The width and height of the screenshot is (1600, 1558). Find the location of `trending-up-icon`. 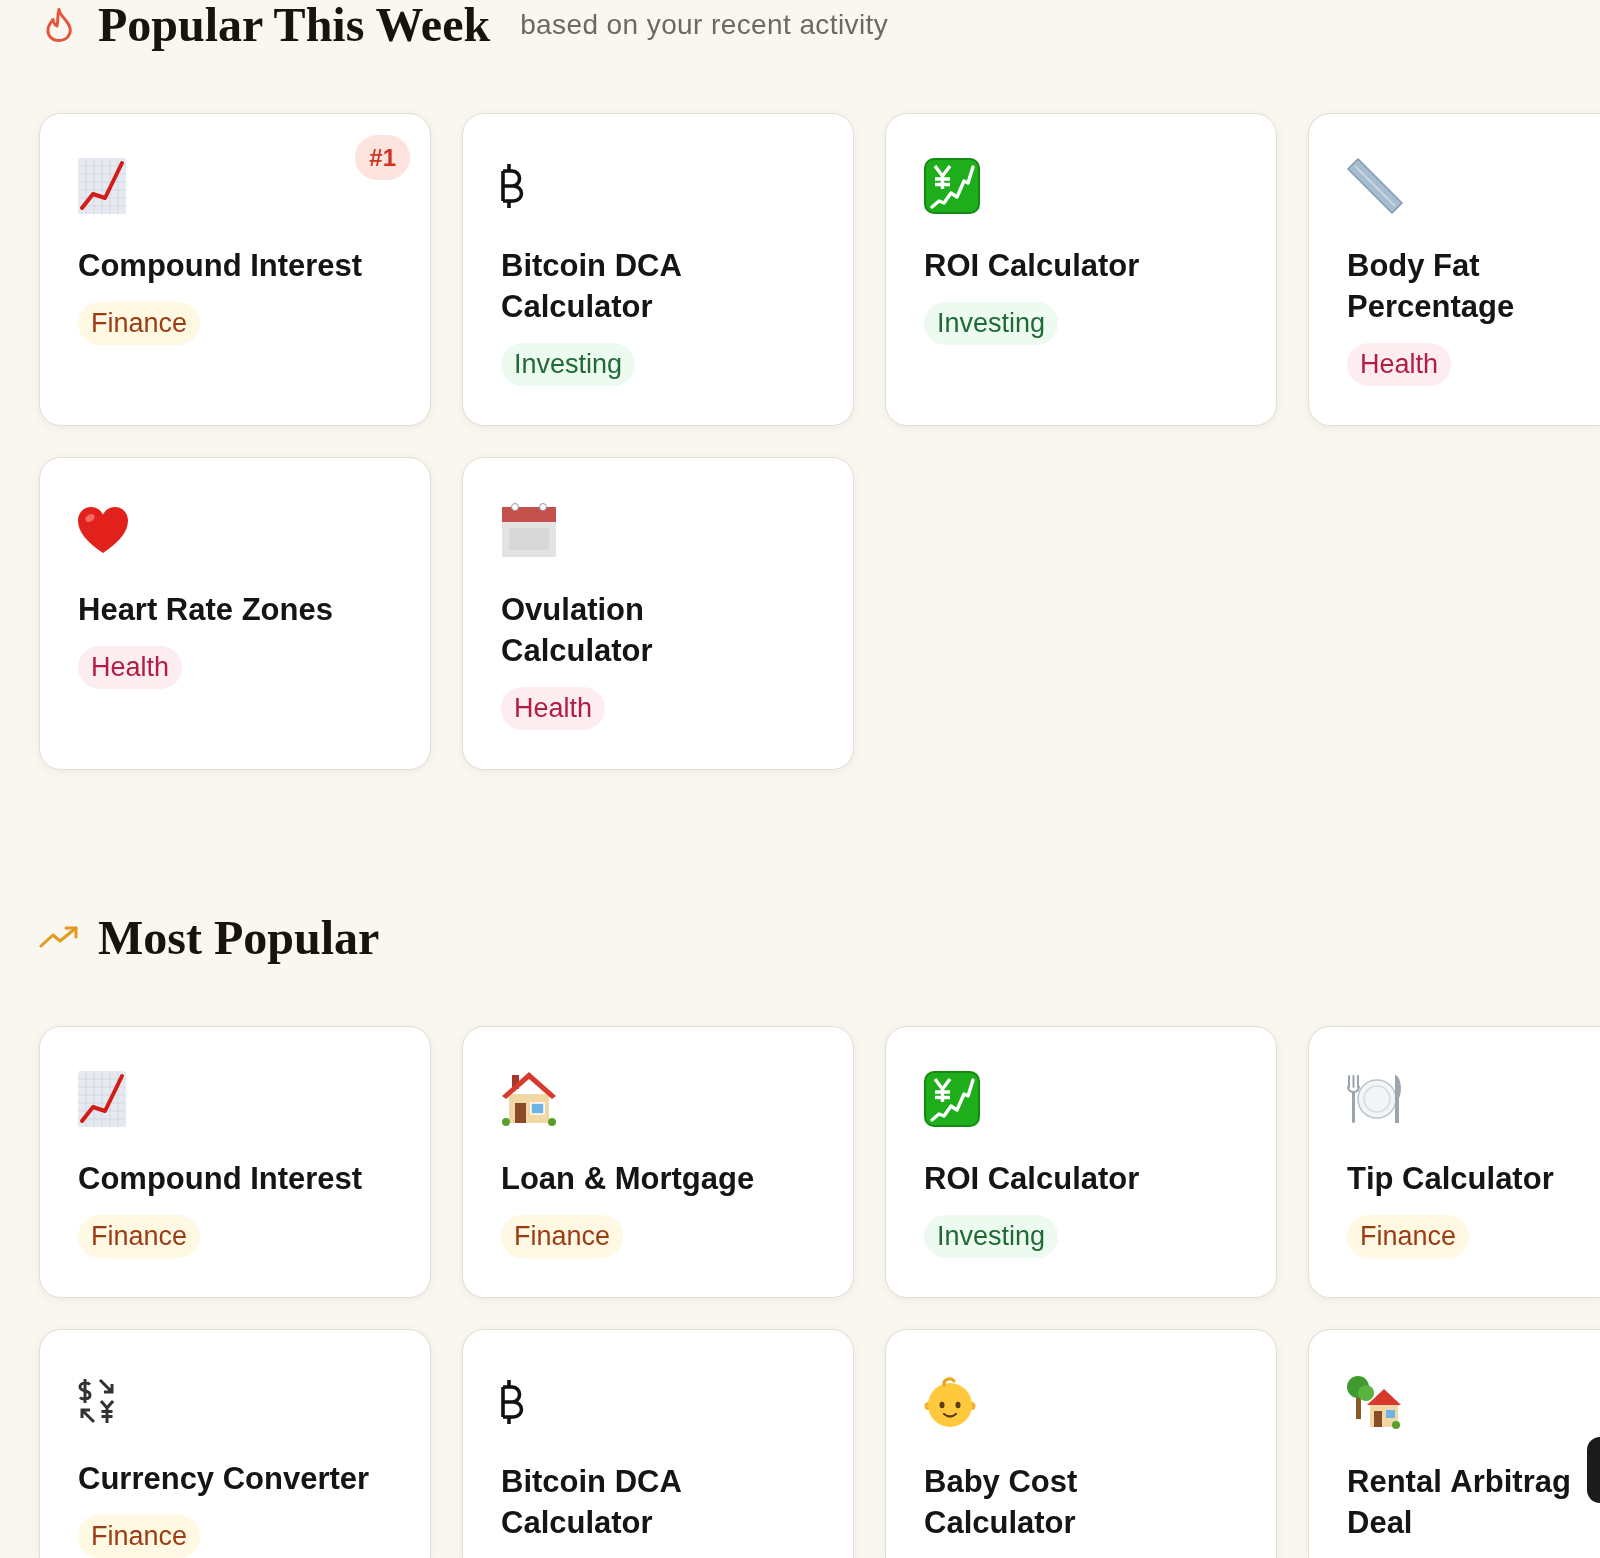

trending-up-icon is located at coordinates (59, 937).